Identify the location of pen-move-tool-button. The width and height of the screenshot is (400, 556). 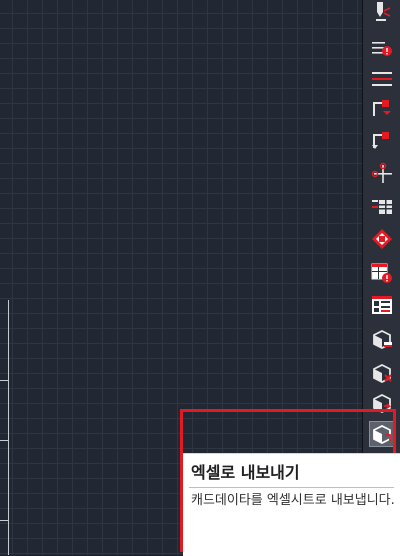
(382, 13).